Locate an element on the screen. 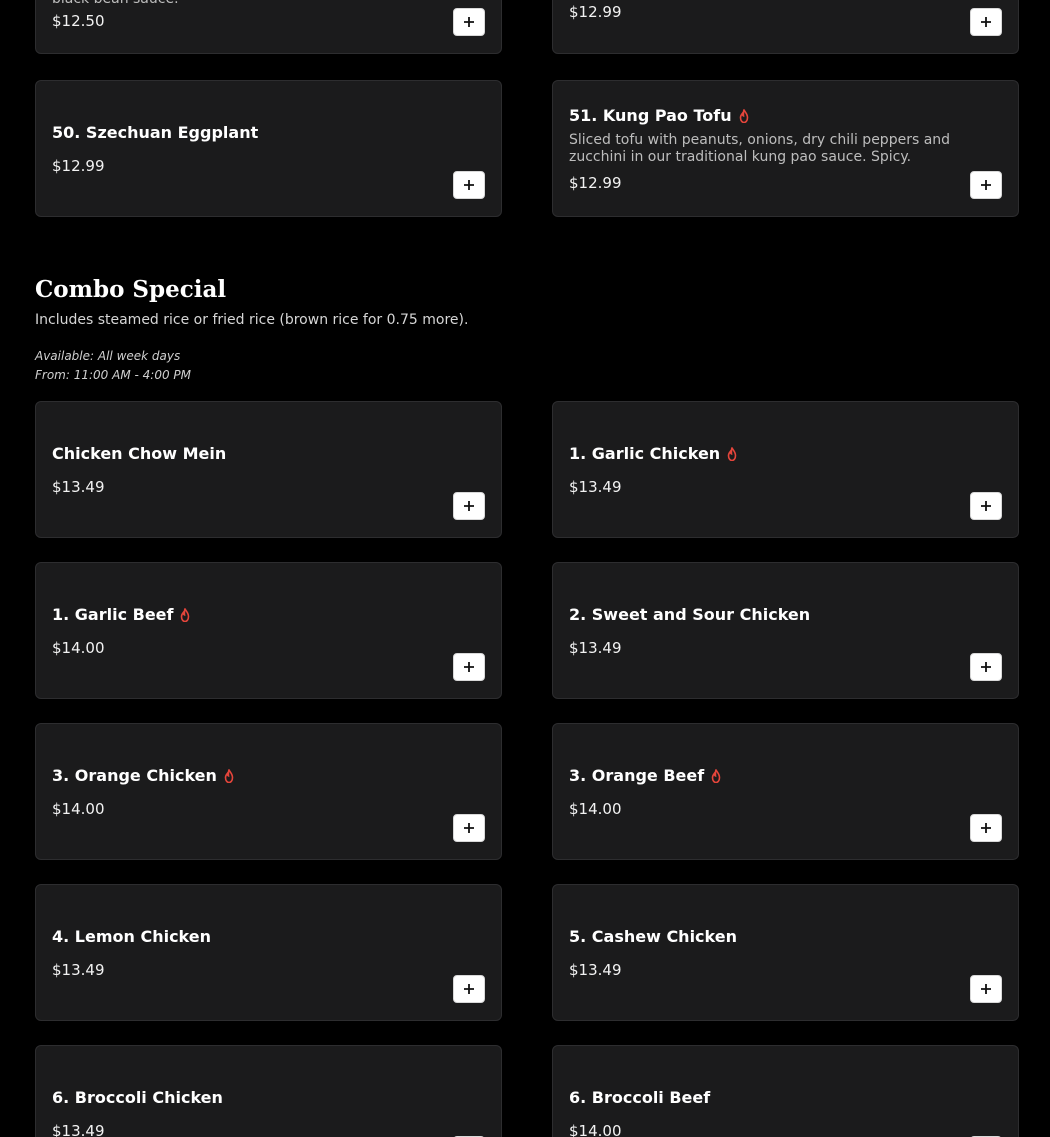 Image resolution: width=1050 pixels, height=1137 pixels. item-name-text: 4. Lemon Chicken is located at coordinates (132, 936).